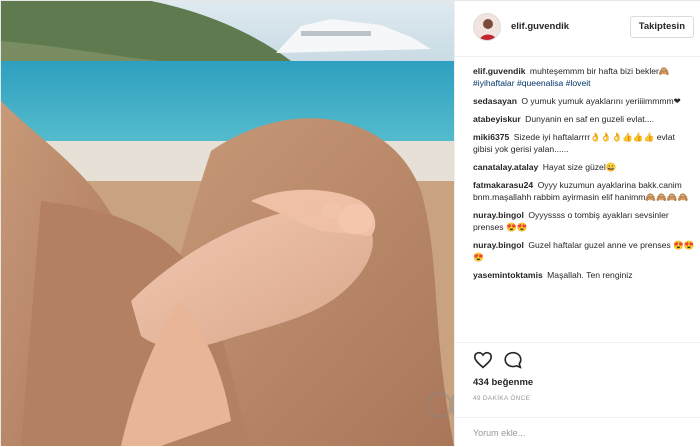 Image resolution: width=700 pixels, height=447 pixels. I want to click on comment-text: Maşallah. Ten renginiz, so click(590, 275).